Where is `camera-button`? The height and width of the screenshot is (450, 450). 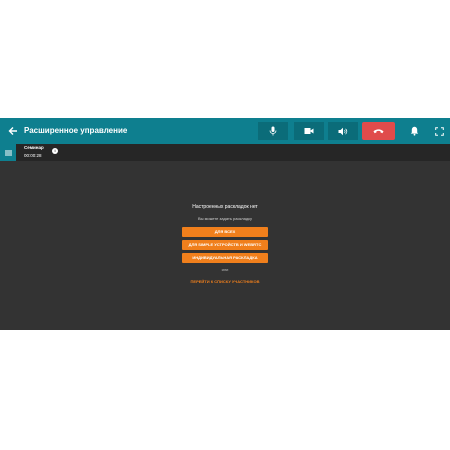 camera-button is located at coordinates (309, 131).